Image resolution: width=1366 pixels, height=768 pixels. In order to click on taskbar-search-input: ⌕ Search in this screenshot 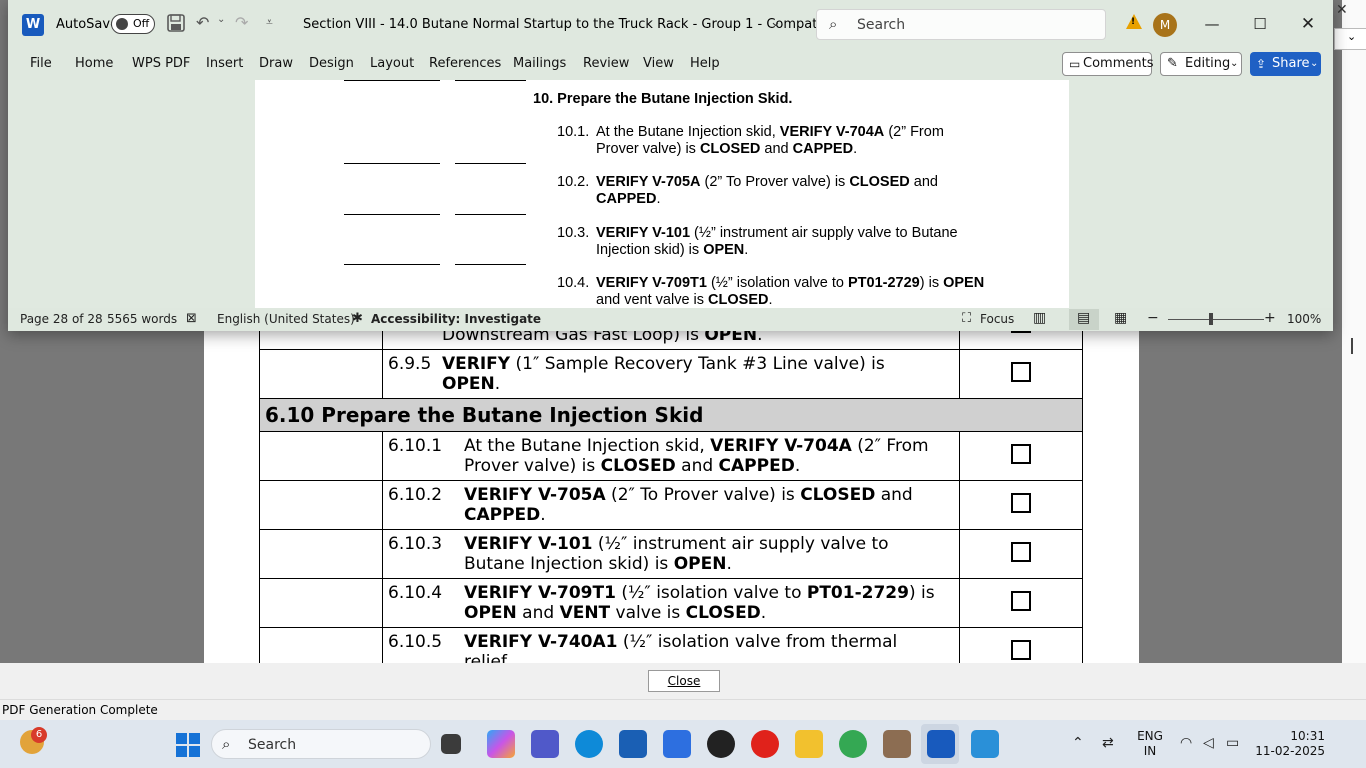, I will do `click(321, 744)`.